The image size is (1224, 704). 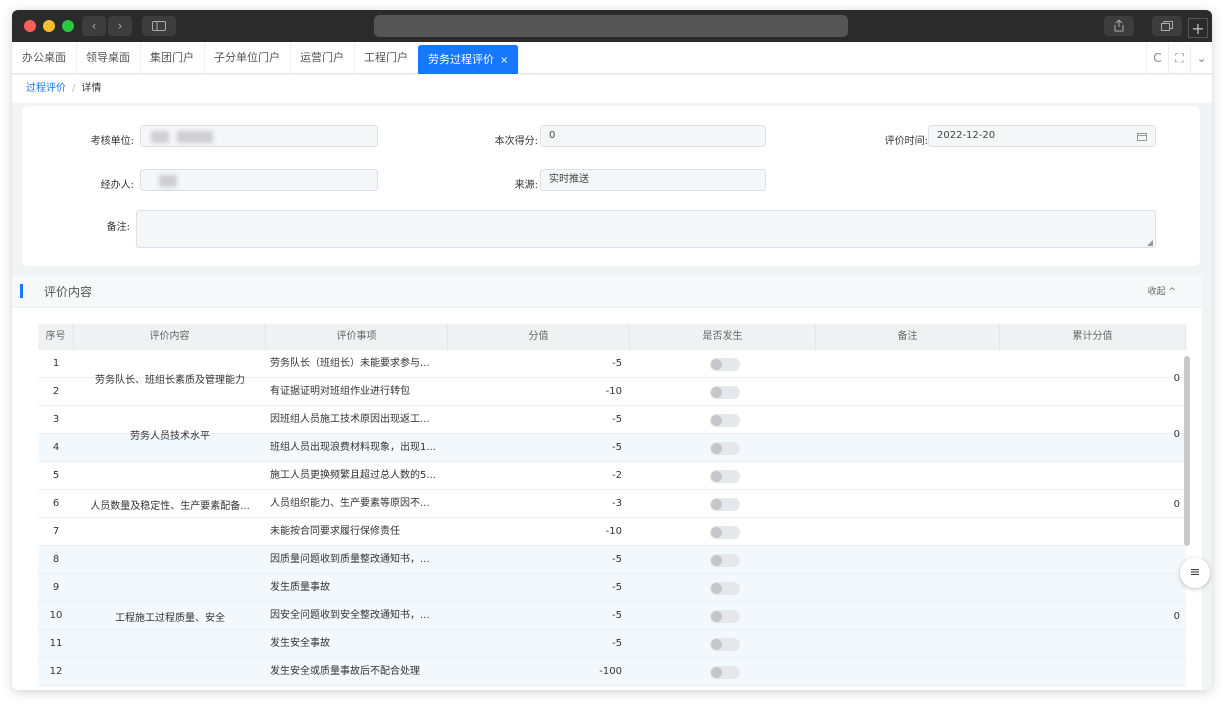 What do you see at coordinates (1156, 292) in the screenshot?
I see `collapse-label: 收起` at bounding box center [1156, 292].